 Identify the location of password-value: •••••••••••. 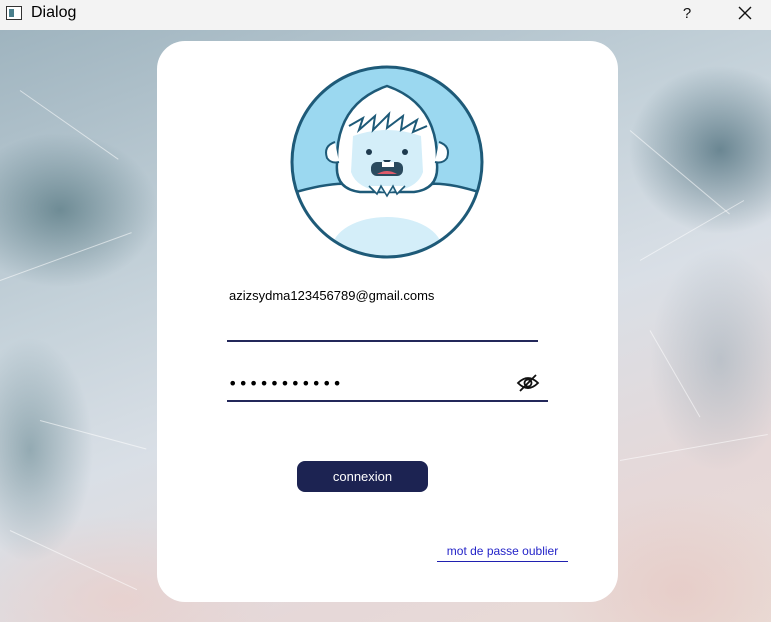
(285, 383).